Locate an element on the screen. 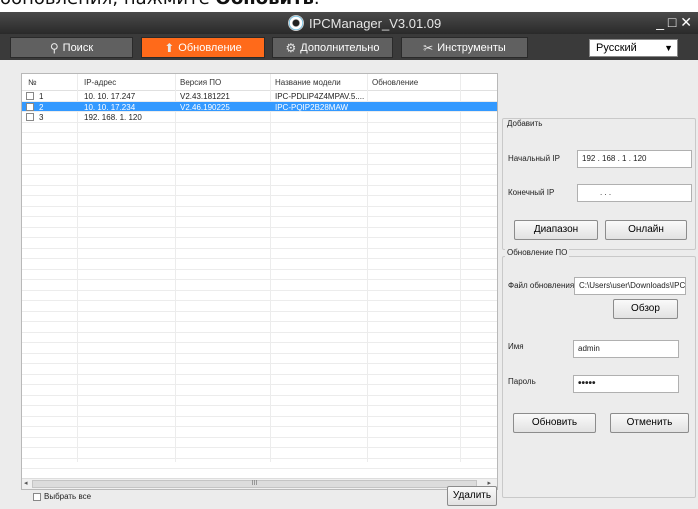 Image resolution: width=698 pixels, height=509 pixels. col-header-ip: IP-адрес is located at coordinates (100, 82).